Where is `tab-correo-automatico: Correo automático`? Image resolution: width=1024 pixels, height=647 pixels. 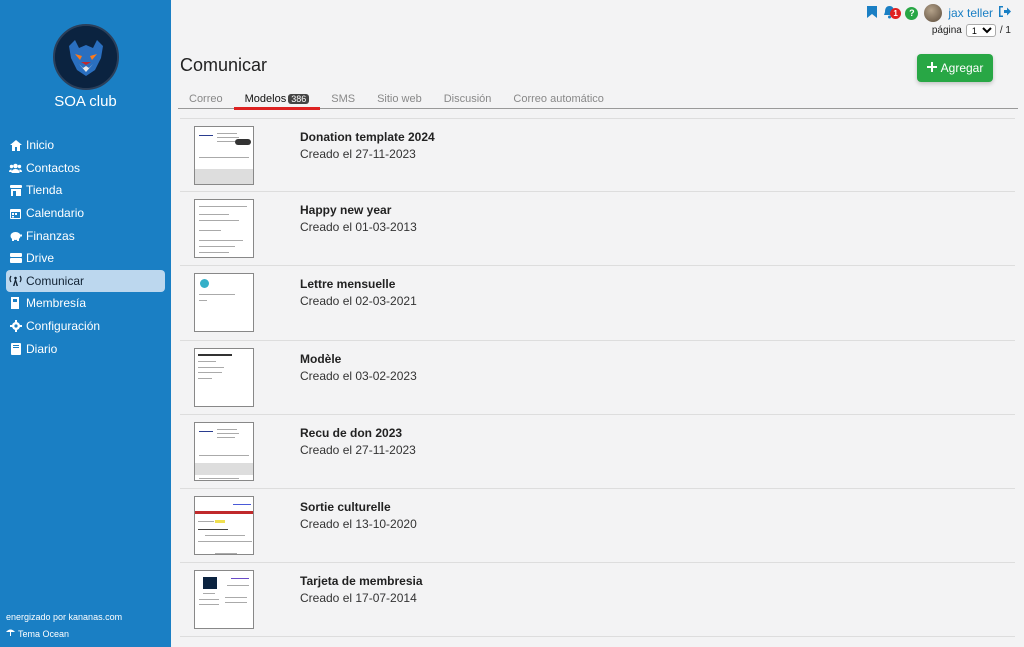 tab-correo-automatico: Correo automático is located at coordinates (558, 100).